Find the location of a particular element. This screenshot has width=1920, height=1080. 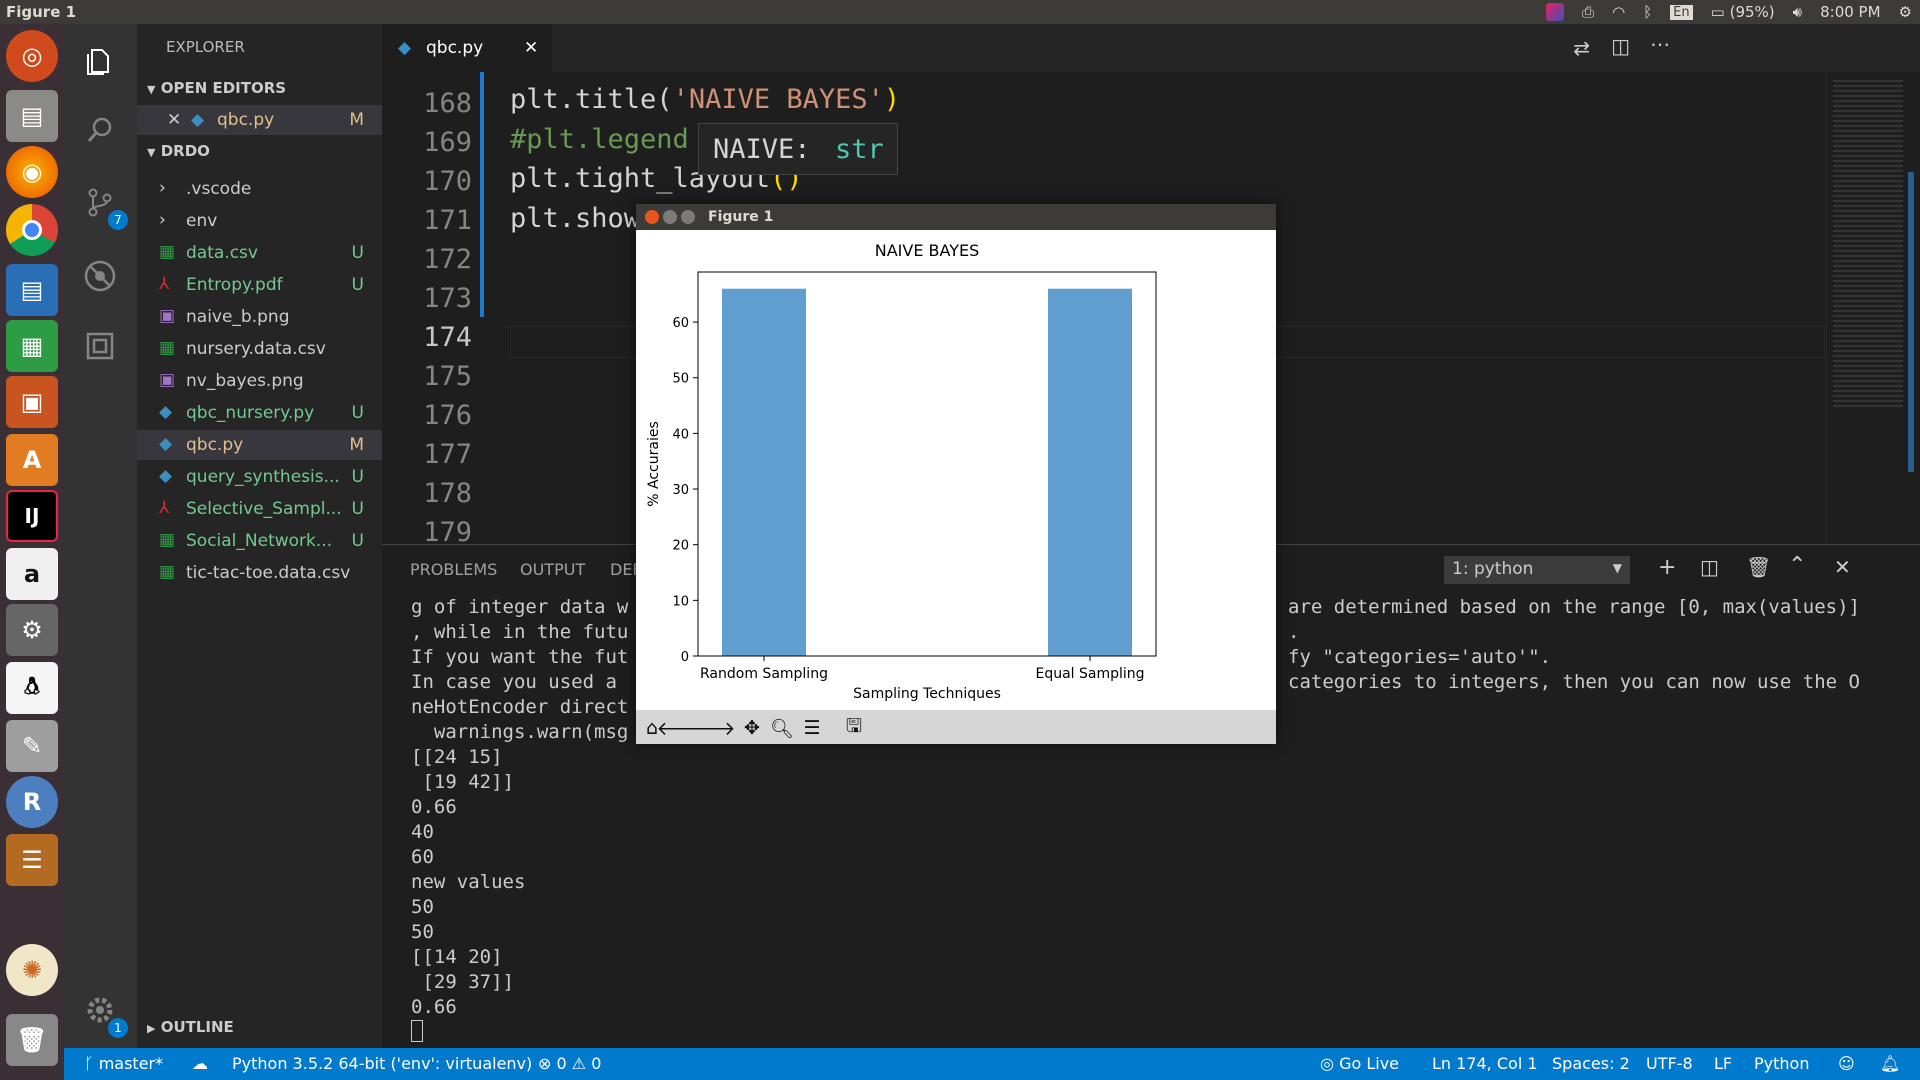

search-icon is located at coordinates (100, 130).